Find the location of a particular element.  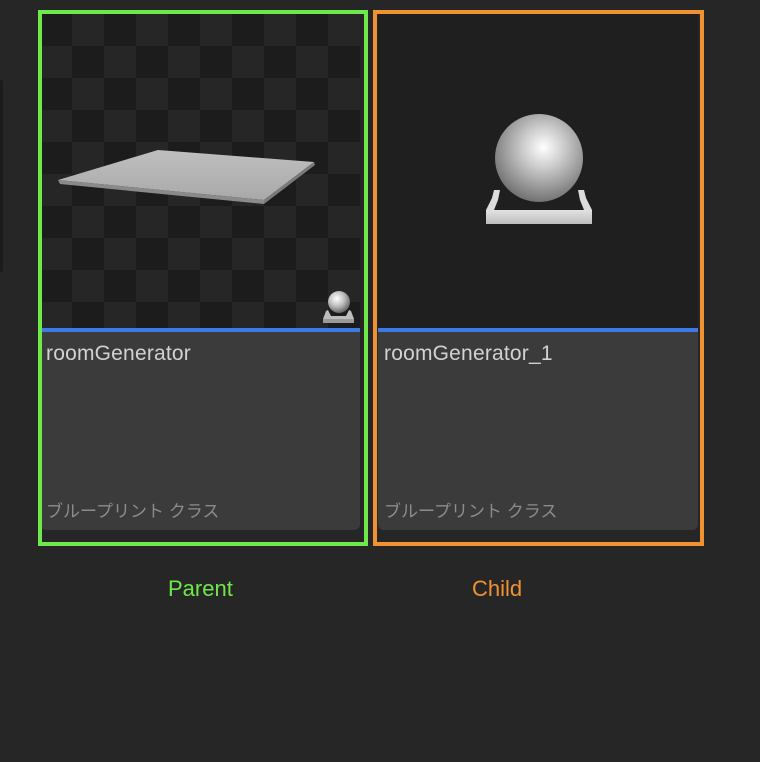

child-caption: Child is located at coordinates (497, 588).